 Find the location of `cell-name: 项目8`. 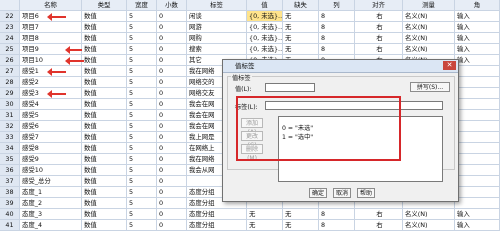

cell-name: 项目8 is located at coordinates (51, 38).